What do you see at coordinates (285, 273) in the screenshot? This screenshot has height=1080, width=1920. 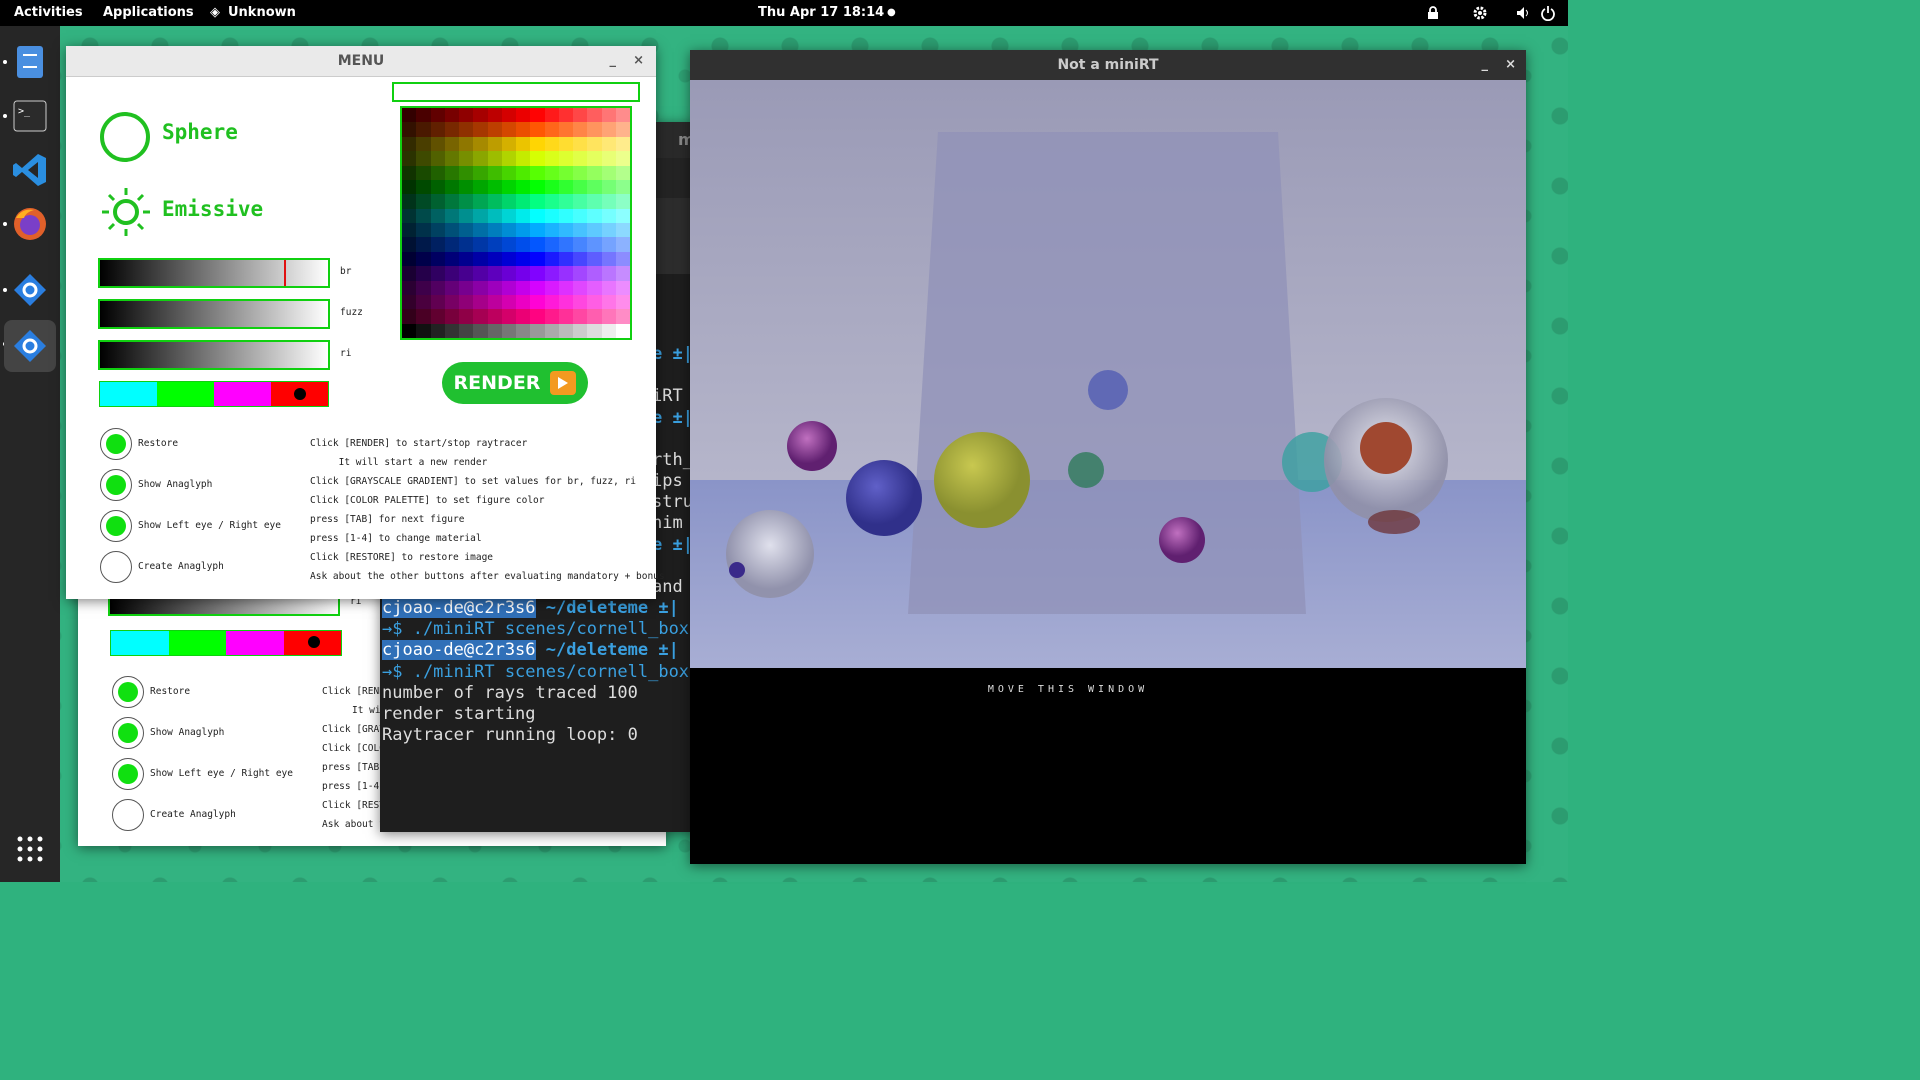 I see `br-marker` at bounding box center [285, 273].